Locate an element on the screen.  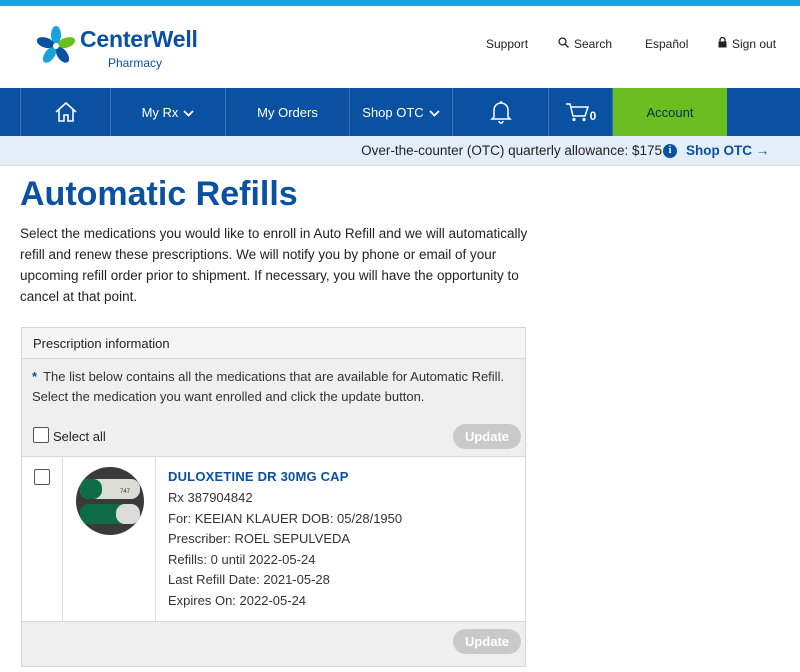
bell-icon is located at coordinates (500, 112).